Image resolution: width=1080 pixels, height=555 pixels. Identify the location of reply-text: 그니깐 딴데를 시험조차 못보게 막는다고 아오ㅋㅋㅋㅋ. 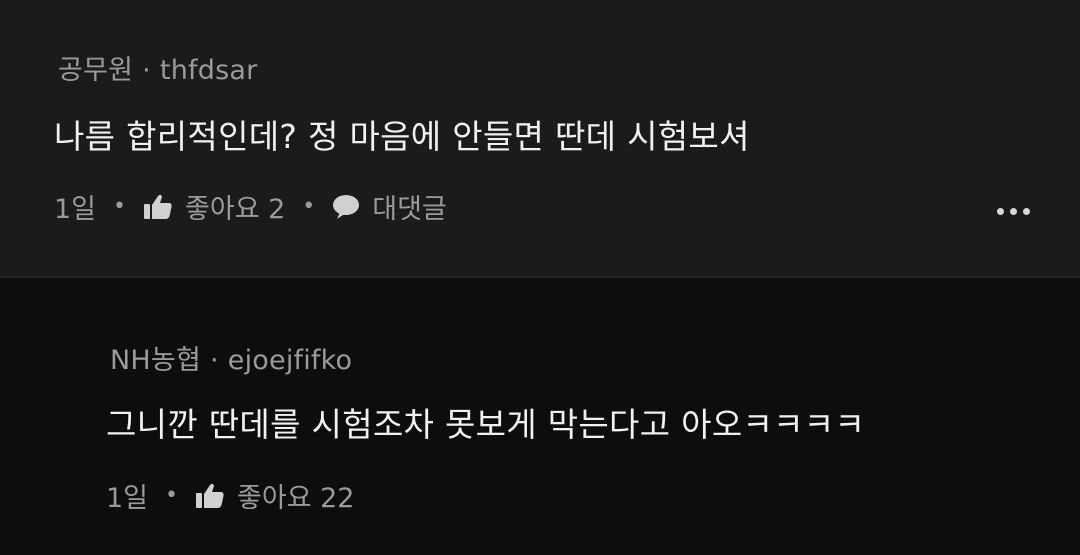
(486, 424).